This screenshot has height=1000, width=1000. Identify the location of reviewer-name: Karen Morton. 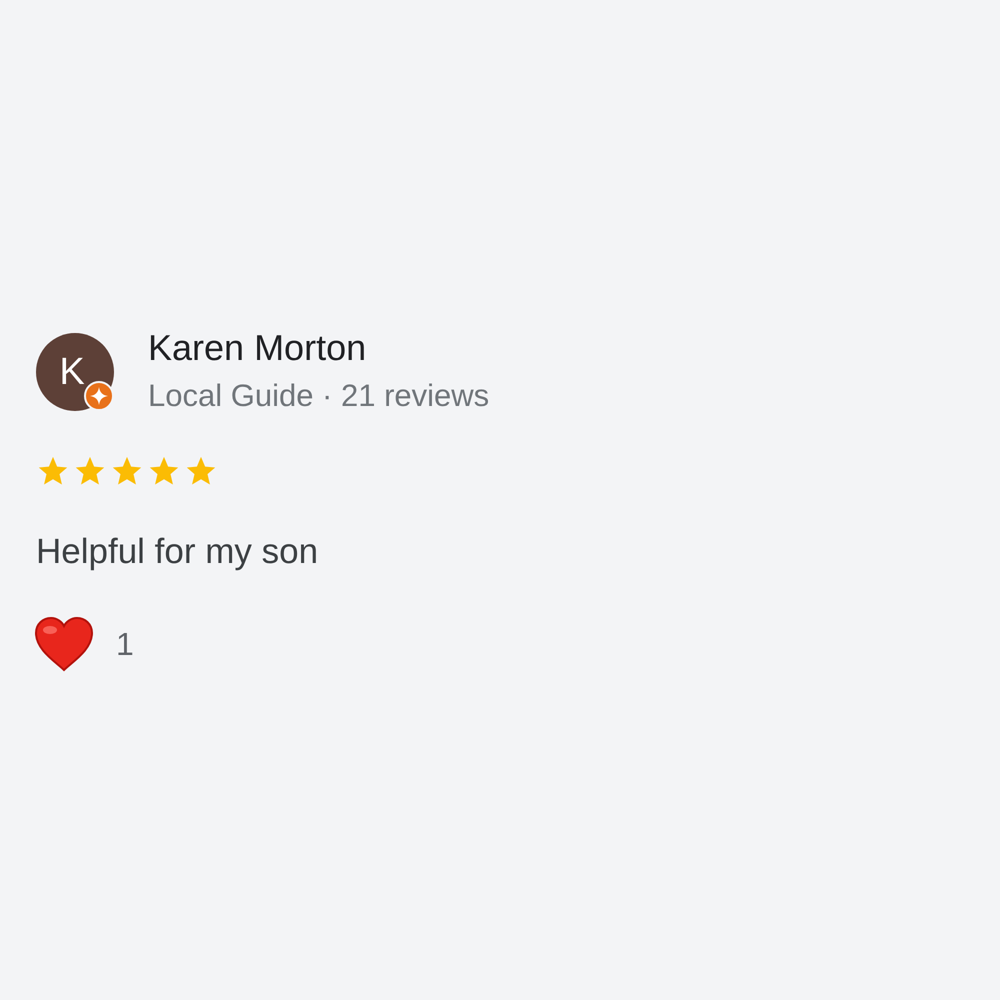
(258, 348).